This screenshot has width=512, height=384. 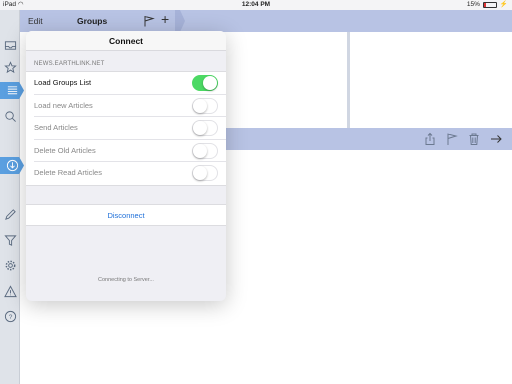 I want to click on article-toolbar, so click(x=369, y=139).